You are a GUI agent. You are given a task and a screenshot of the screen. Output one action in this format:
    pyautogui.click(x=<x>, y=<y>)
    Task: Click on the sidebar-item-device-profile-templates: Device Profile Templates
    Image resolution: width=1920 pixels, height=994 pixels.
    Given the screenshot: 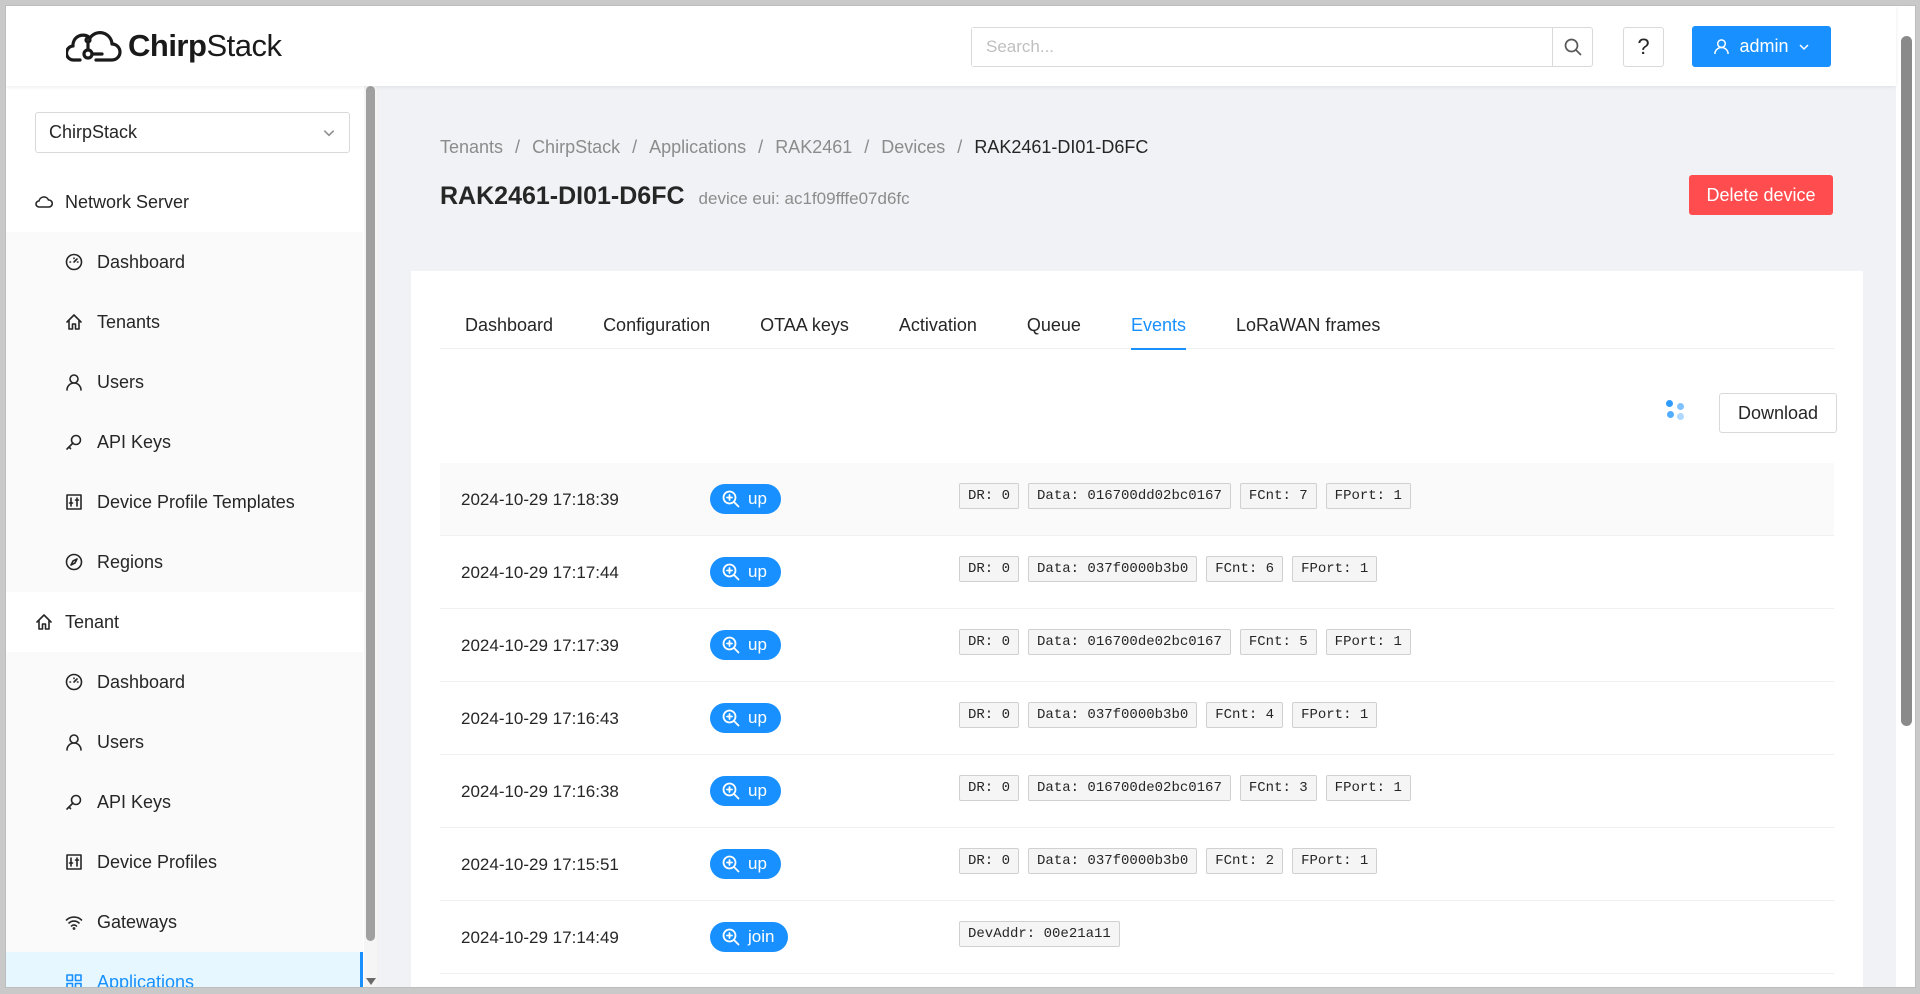 What is the action you would take?
    pyautogui.click(x=184, y=502)
    